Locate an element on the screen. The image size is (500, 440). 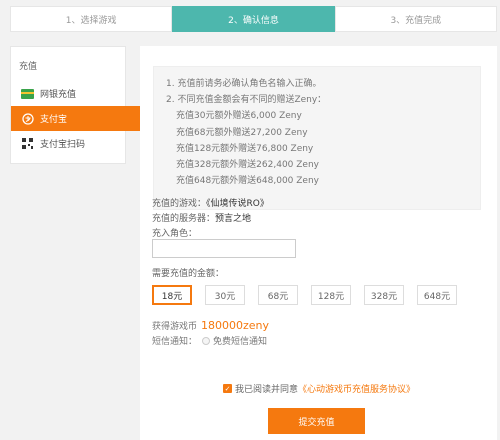
sms-radio is located at coordinates (206, 340).